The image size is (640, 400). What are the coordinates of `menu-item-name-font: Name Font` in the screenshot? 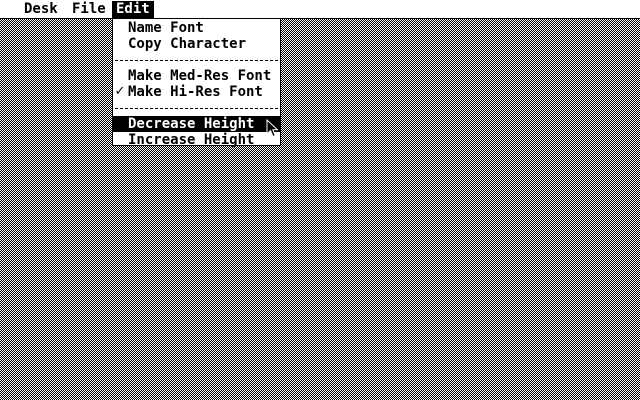 It's located at (196, 28).